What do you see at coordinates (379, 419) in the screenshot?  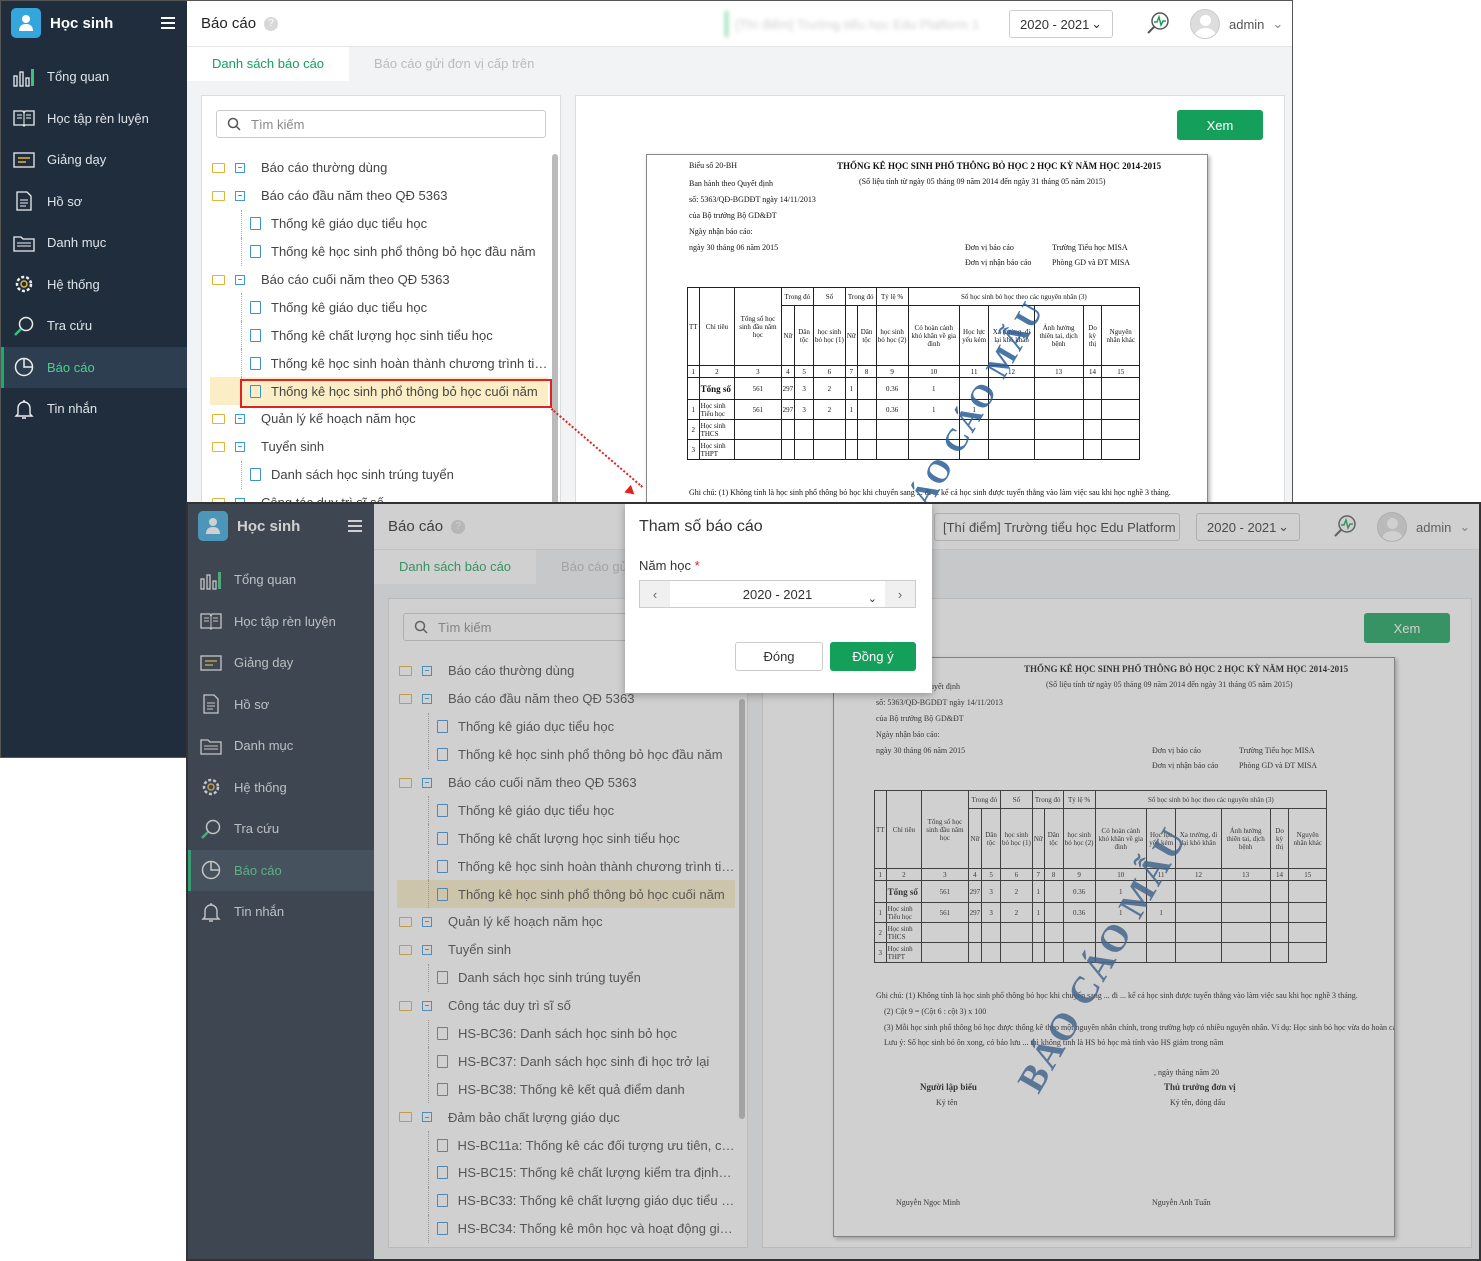 I see `tree-group: Quản lý kế hoạch năm học` at bounding box center [379, 419].